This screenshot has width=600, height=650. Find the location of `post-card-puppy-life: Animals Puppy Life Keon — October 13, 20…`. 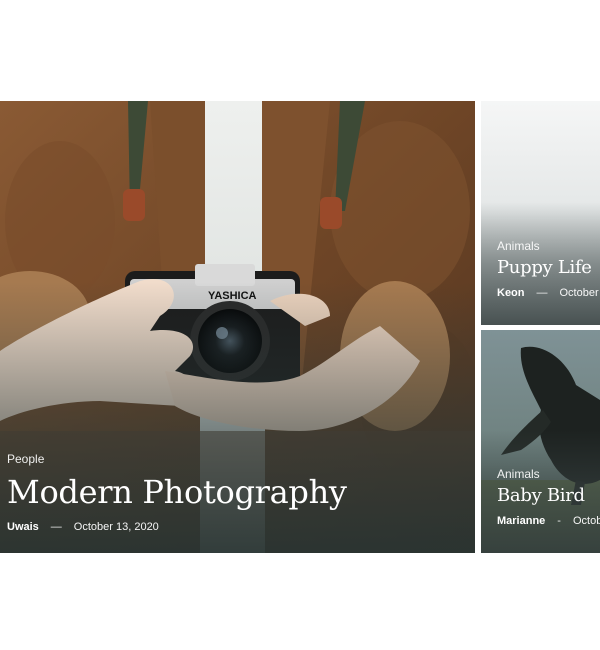

post-card-puppy-life: Animals Puppy Life Keon — October 13, 20… is located at coordinates (540, 213).